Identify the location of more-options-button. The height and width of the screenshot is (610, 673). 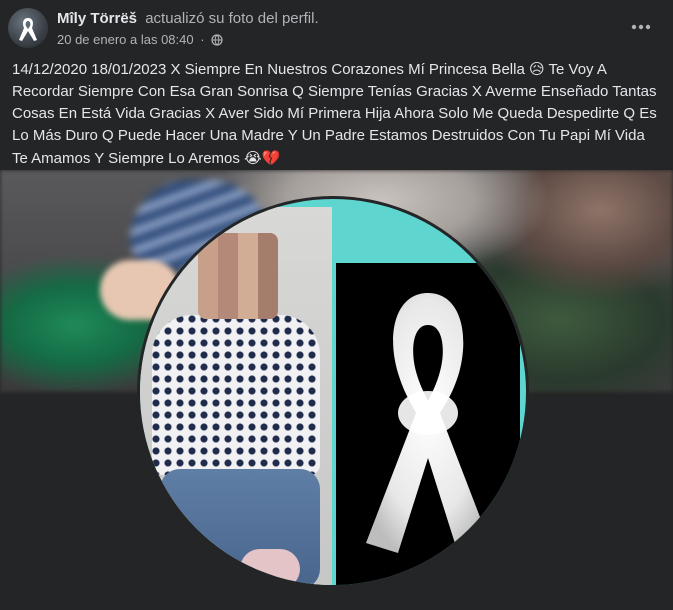
(641, 28).